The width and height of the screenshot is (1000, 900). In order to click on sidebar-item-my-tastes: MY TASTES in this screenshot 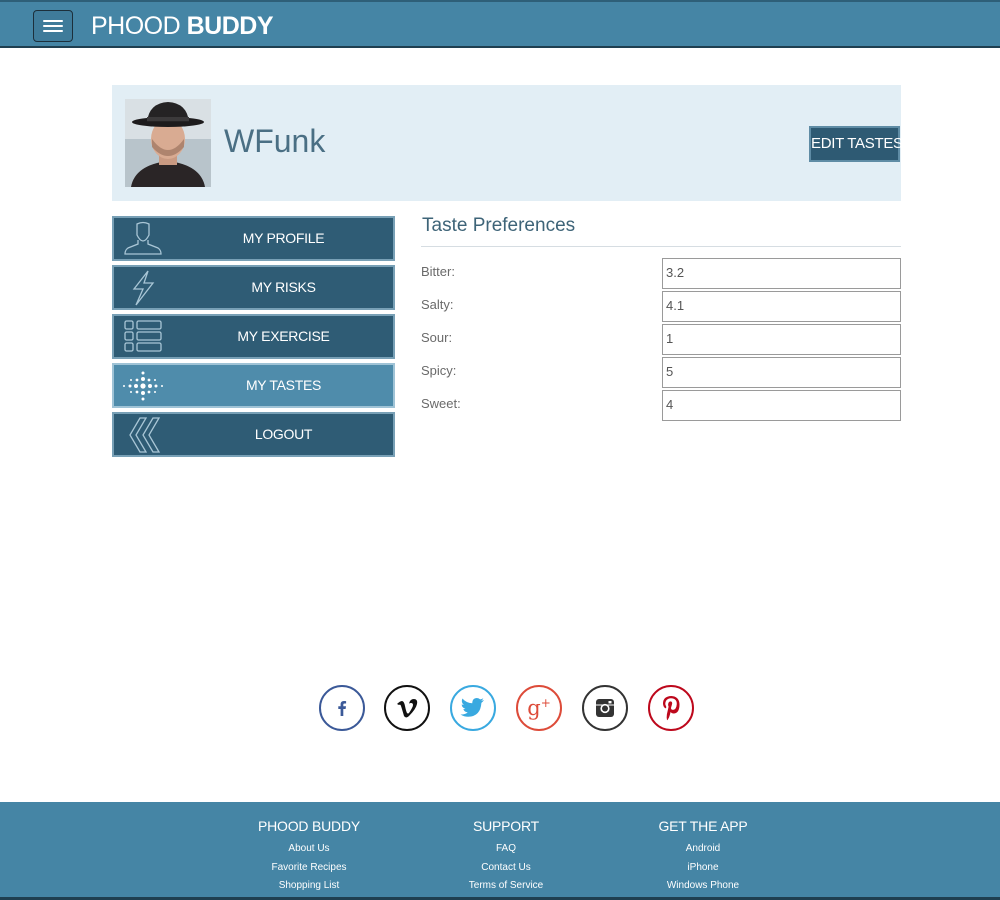, I will do `click(253, 385)`.